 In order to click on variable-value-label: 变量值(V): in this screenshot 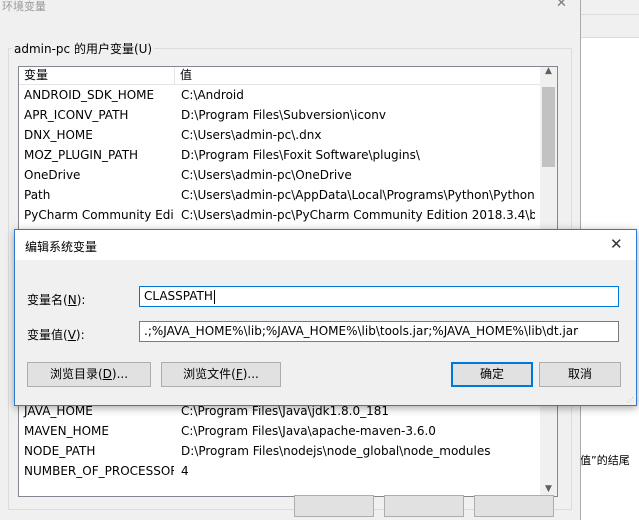, I will do `click(56, 335)`.